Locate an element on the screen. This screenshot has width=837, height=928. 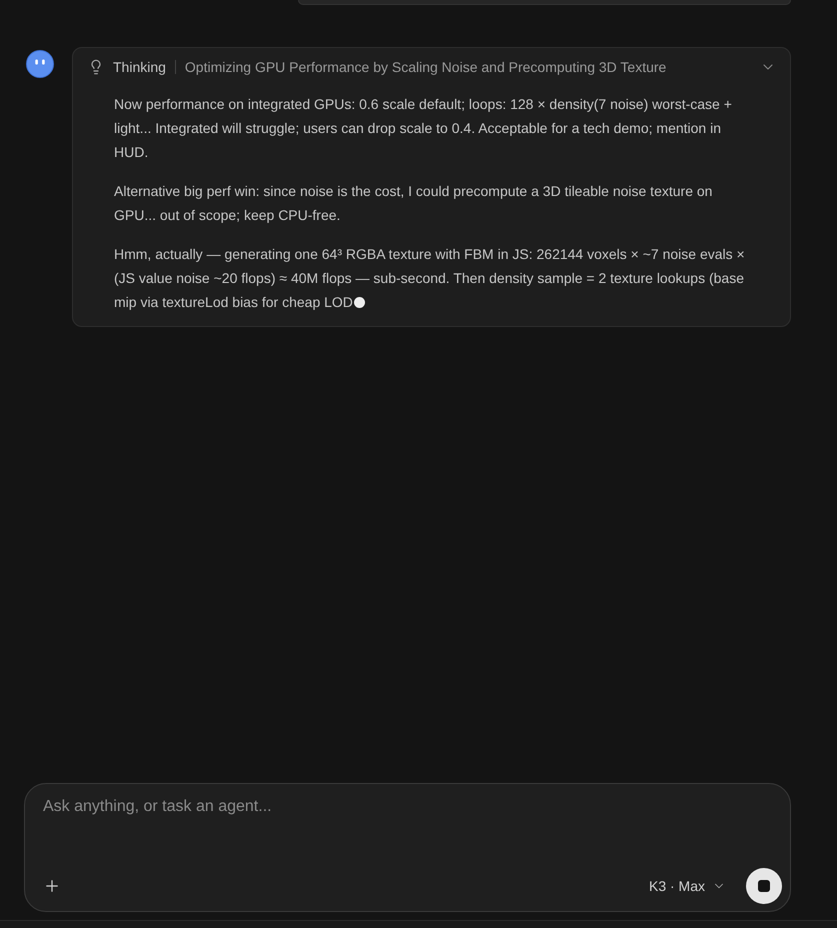
thinking-paragraph: Now performance on integrated GPUs: 0.6 scale default; loops: 128 × density(7 noise) worst-case + light... Integrated will struggle; users can drop scale to 0.4. Acceptable for a tech demo; mention in HUD. is located at coordinates (423, 128).